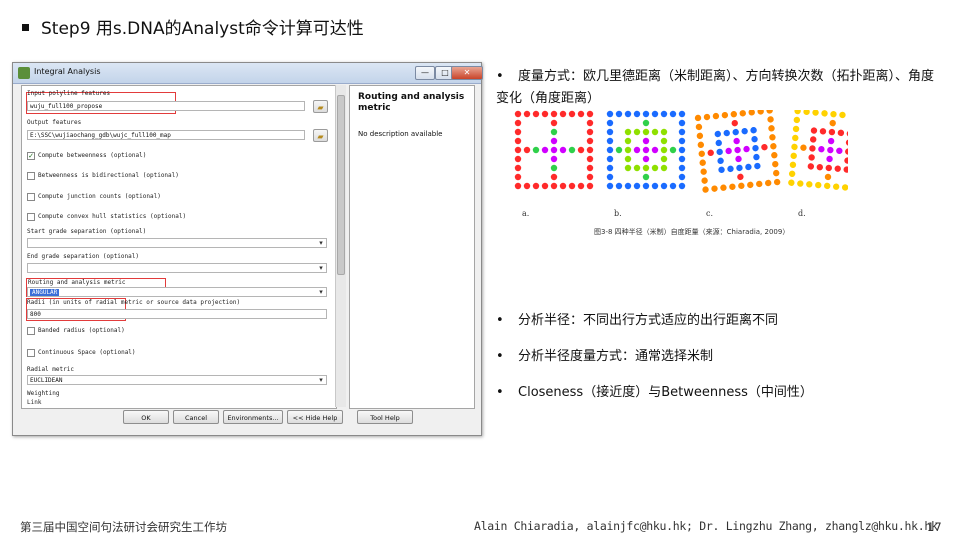 This screenshot has height=540, width=960. What do you see at coordinates (146, 417) in the screenshot?
I see `ok-button: OK` at bounding box center [146, 417].